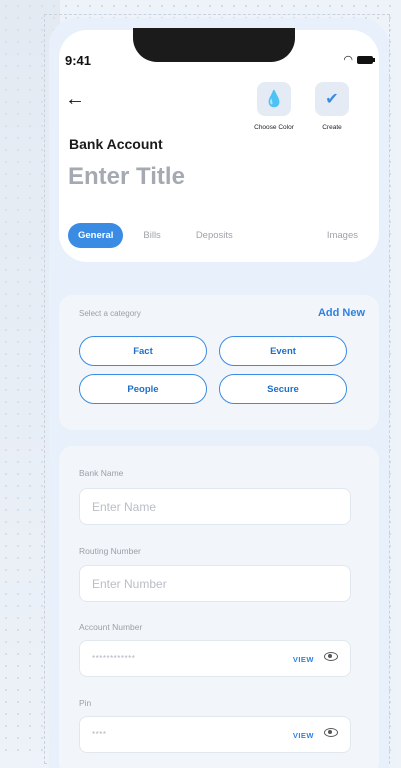  I want to click on tab-bar: General Bills Deposits Images, so click(213, 235).